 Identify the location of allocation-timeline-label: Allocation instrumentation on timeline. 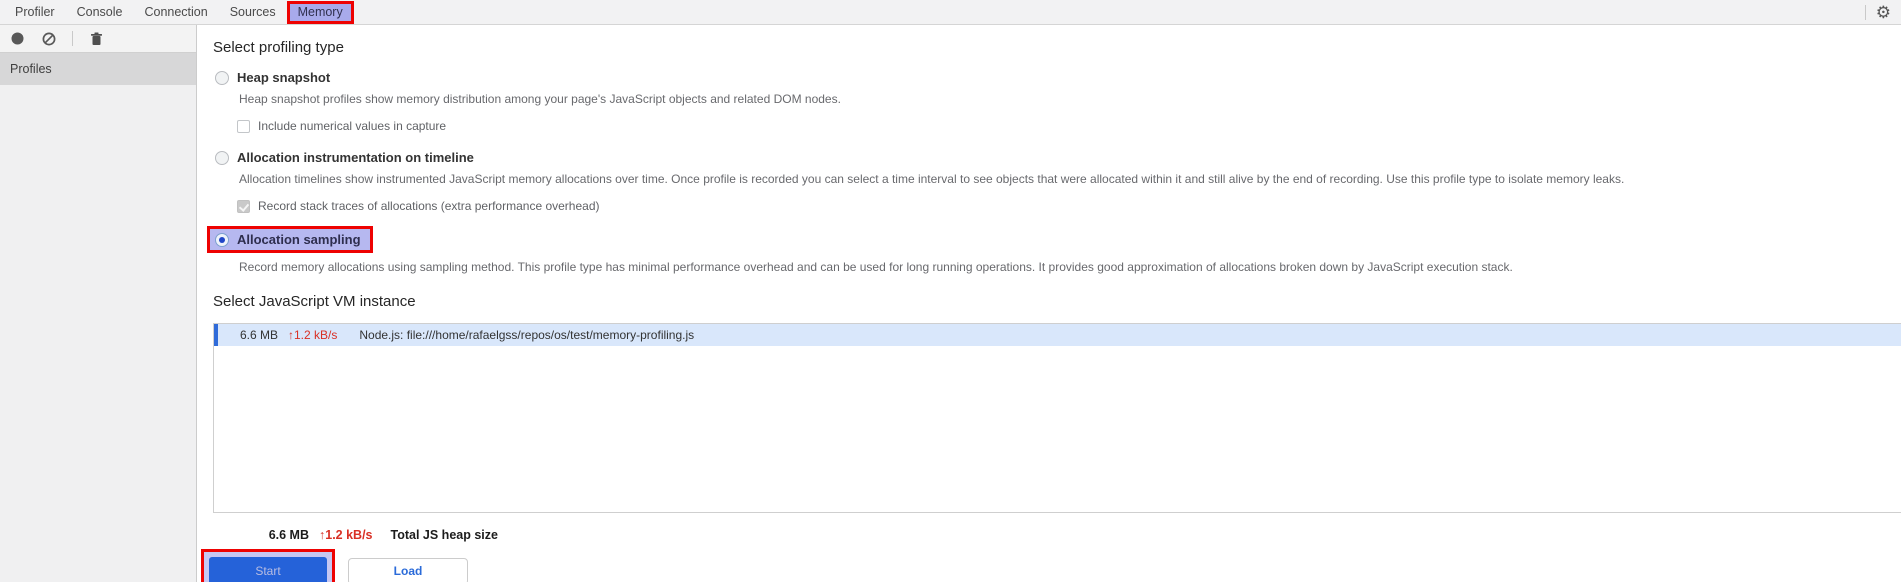
(355, 157).